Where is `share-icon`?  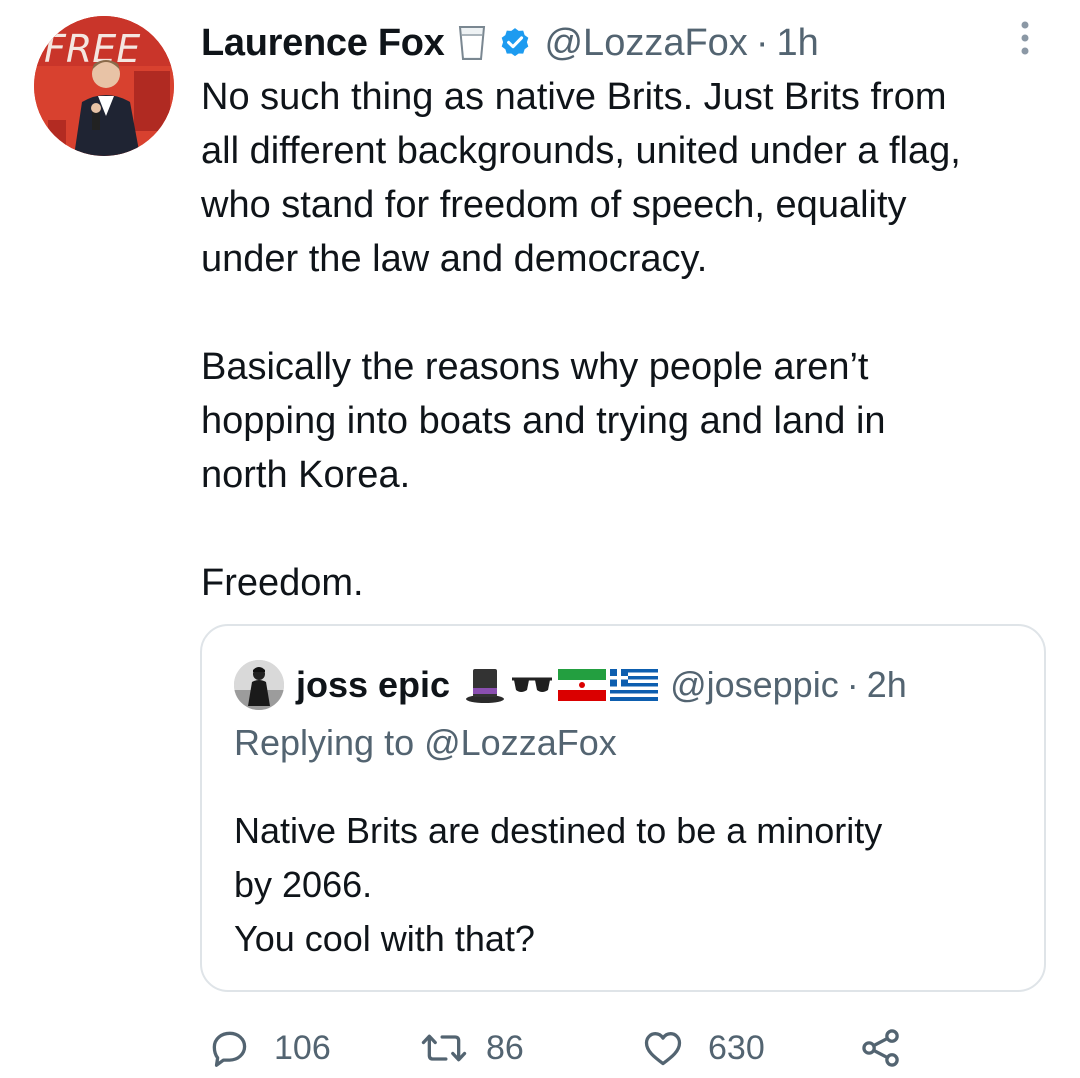 share-icon is located at coordinates (881, 1048).